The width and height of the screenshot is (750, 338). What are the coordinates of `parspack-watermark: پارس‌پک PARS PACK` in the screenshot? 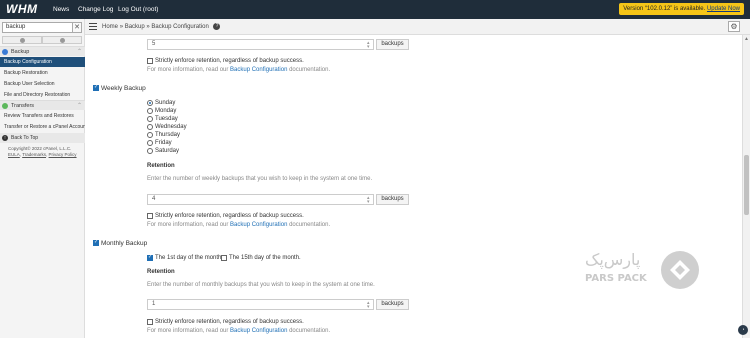 It's located at (645, 270).